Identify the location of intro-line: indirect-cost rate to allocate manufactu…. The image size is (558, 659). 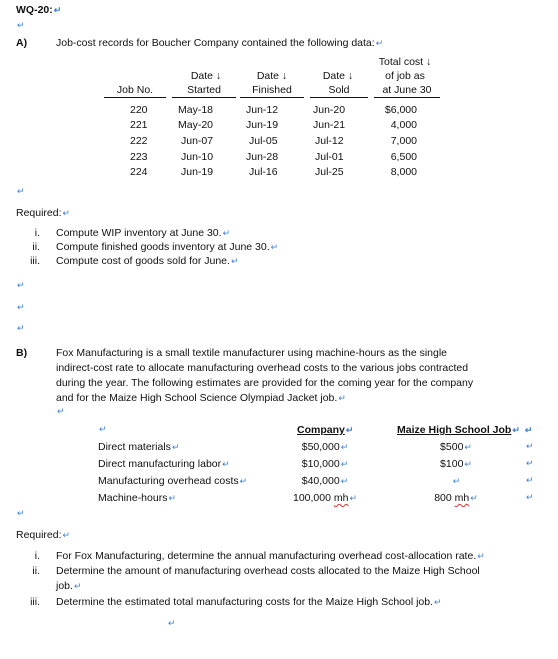
(262, 368).